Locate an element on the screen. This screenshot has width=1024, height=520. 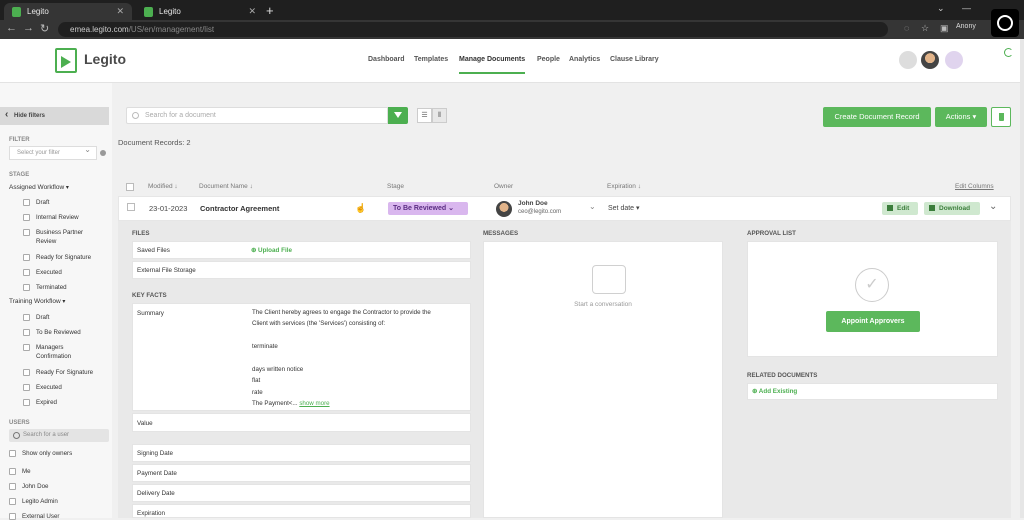
column-expiration: Expiration is located at coordinates (624, 186).